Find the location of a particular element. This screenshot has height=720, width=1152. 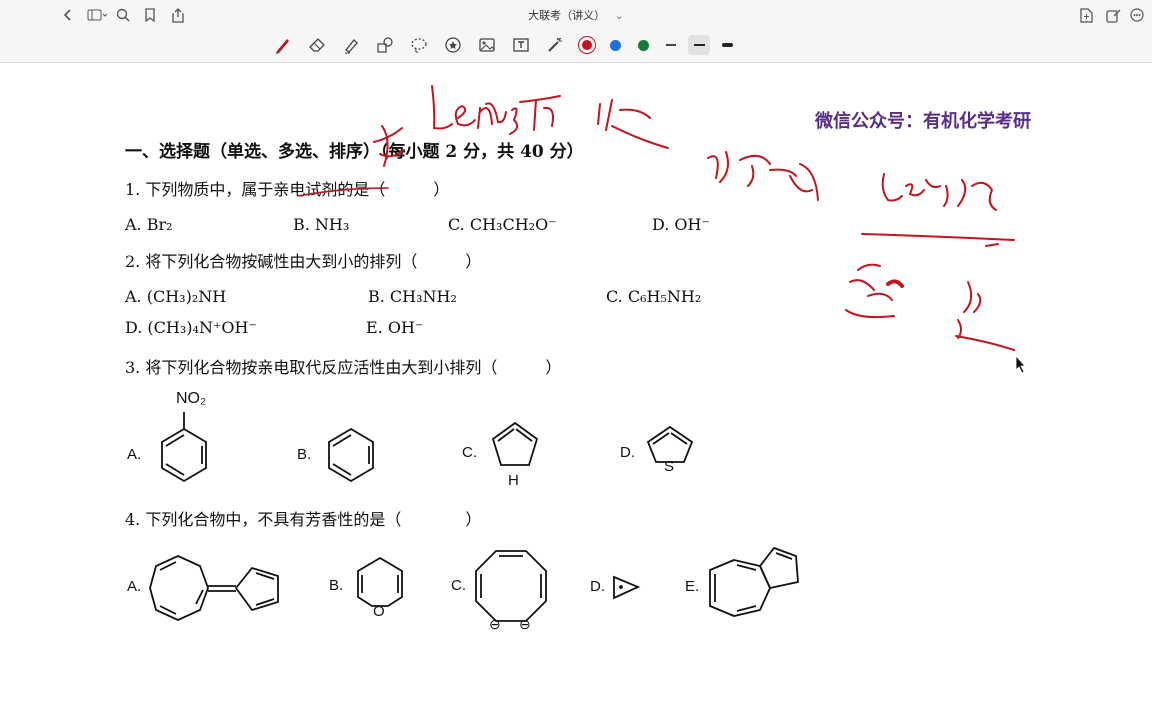

question-4-text: 4. 下列化合物中，不具有芳香性的是（ ） is located at coordinates (303, 519).